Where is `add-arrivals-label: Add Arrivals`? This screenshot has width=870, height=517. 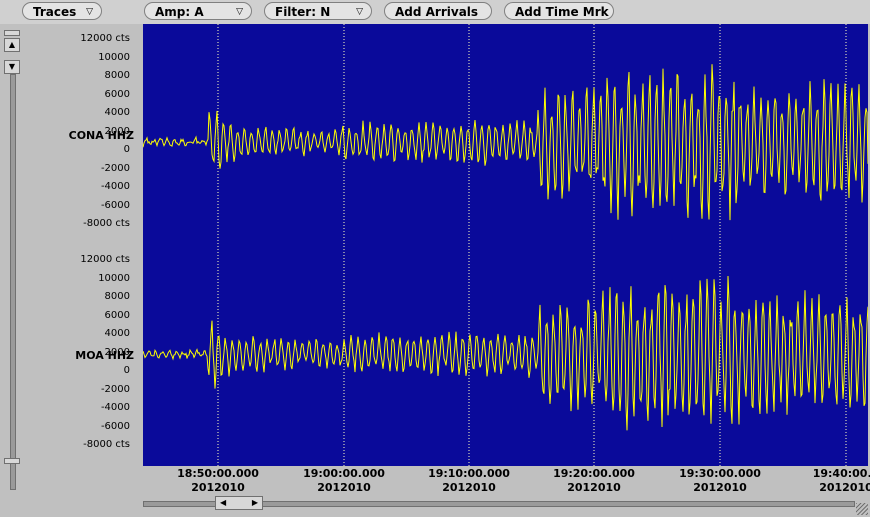
add-arrivals-label: Add Arrivals is located at coordinates (437, 12).